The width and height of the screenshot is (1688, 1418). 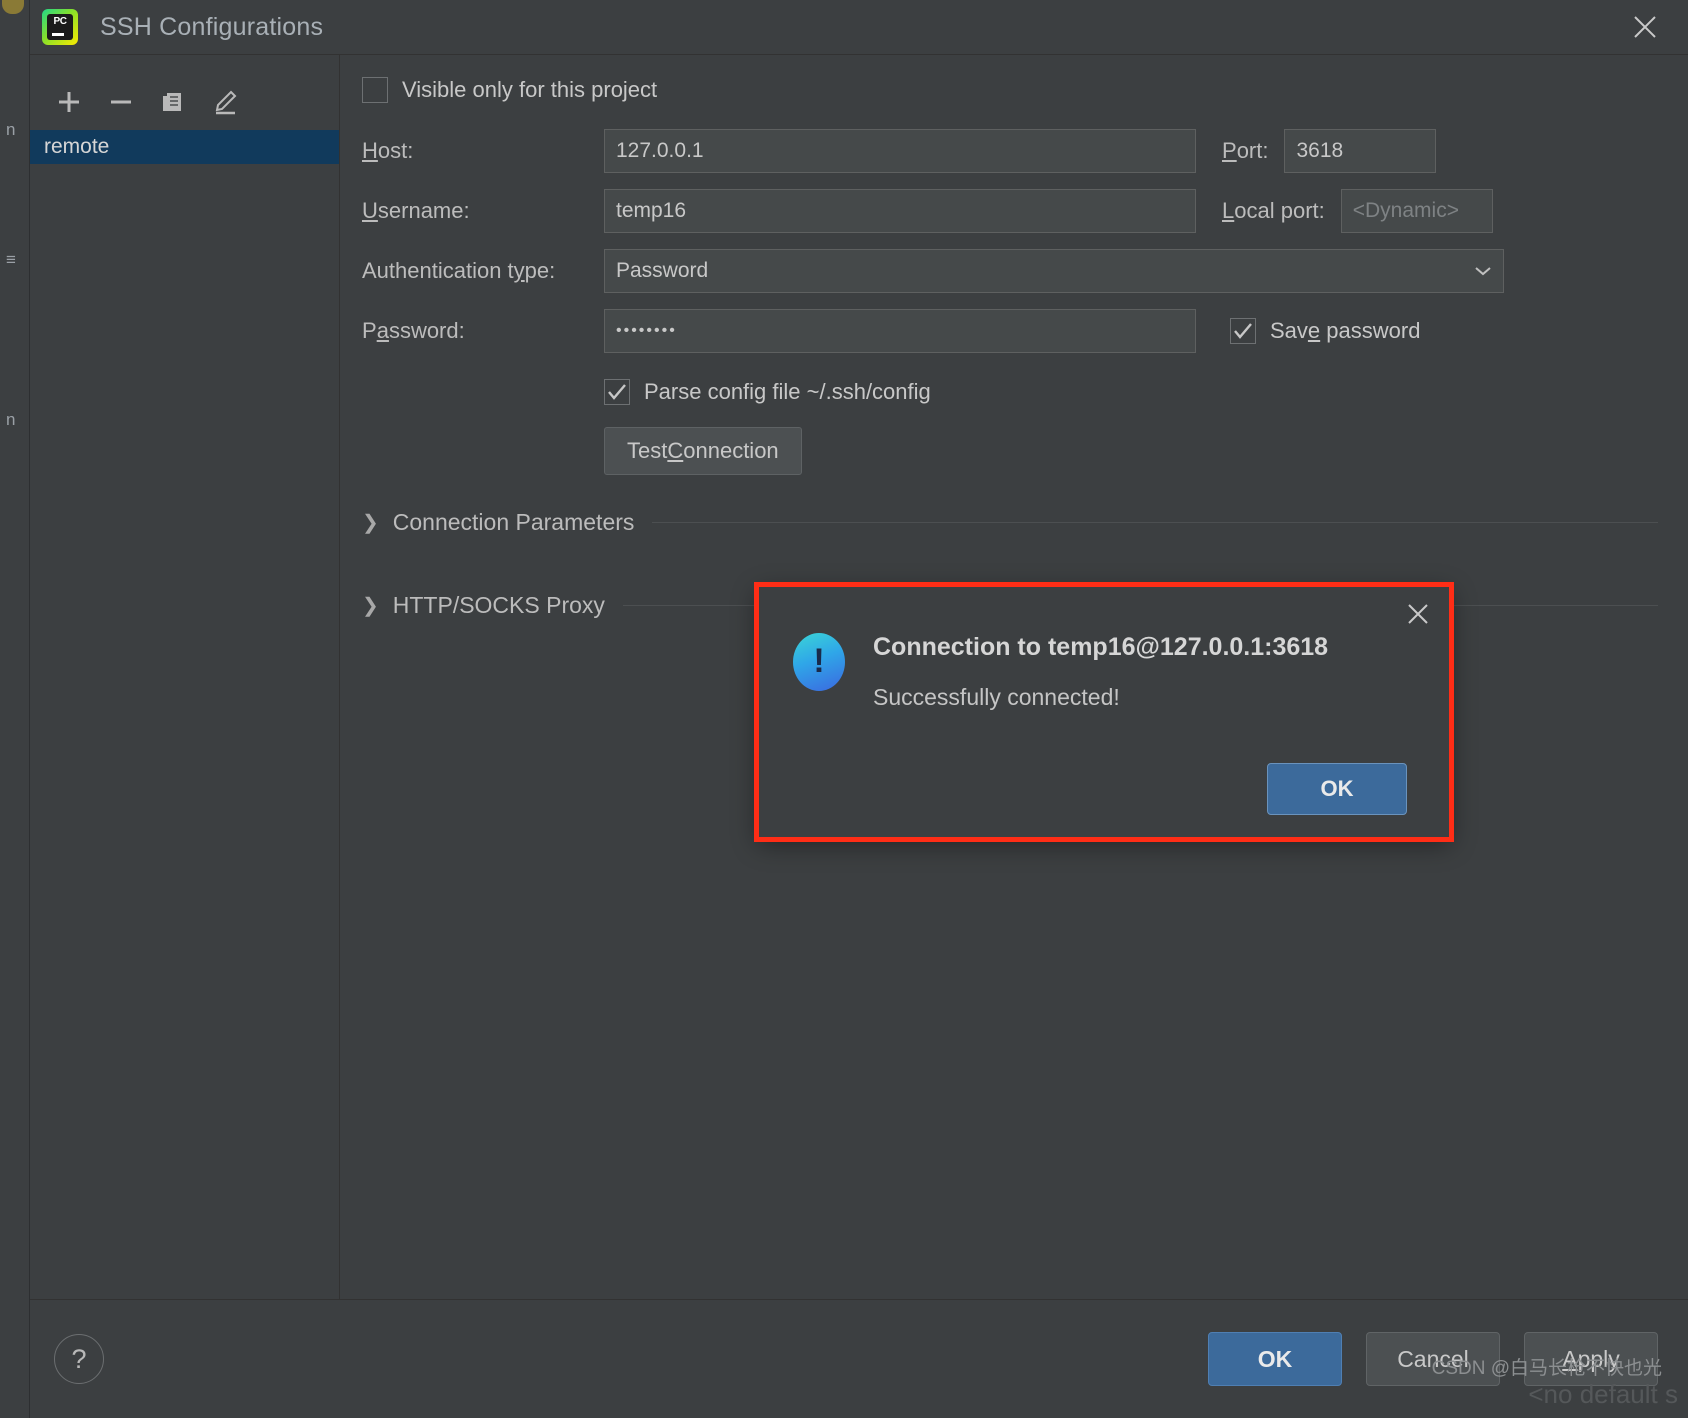 What do you see at coordinates (13, 7) in the screenshot?
I see `ide-tab-indicator` at bounding box center [13, 7].